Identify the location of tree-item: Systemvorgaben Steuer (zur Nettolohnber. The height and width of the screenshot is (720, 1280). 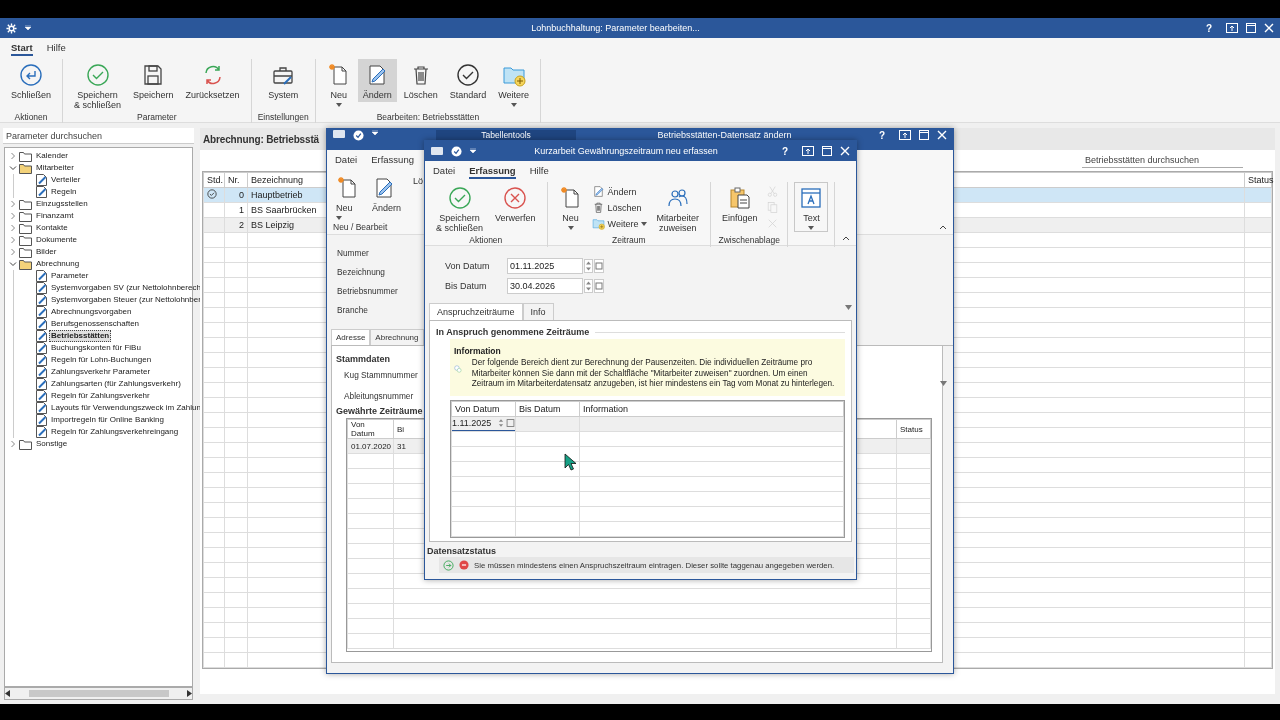
(126, 300).